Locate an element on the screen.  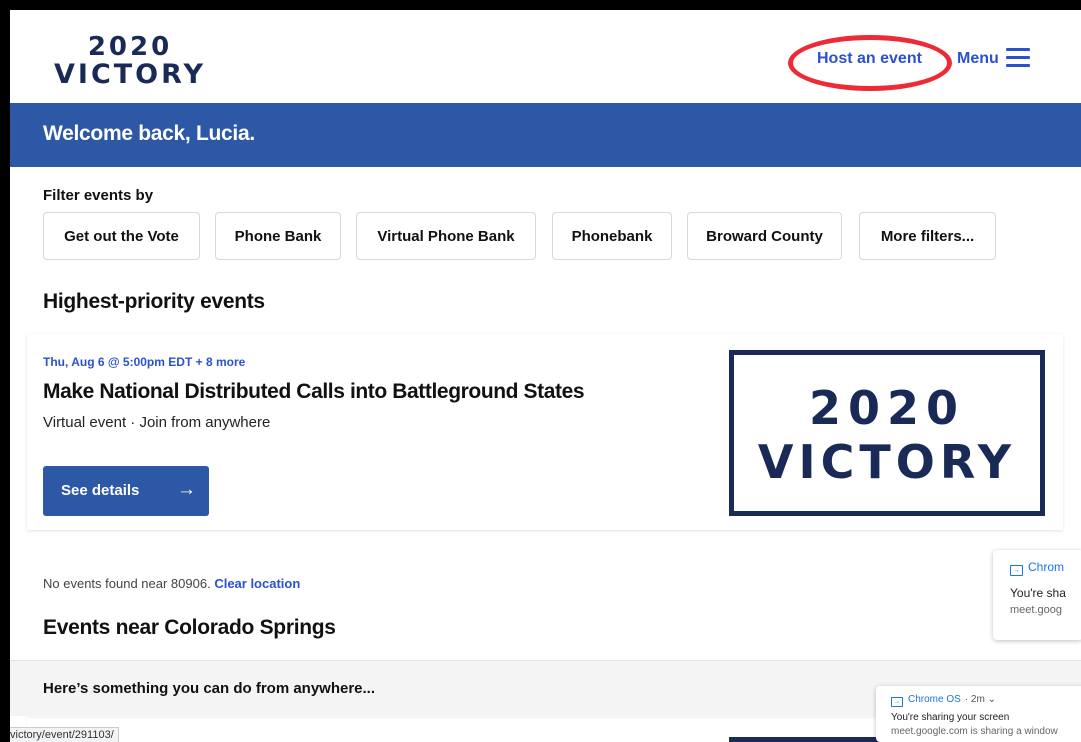
site-header: 2020 VICTORY Host an event Menu is located at coordinates (545, 56).